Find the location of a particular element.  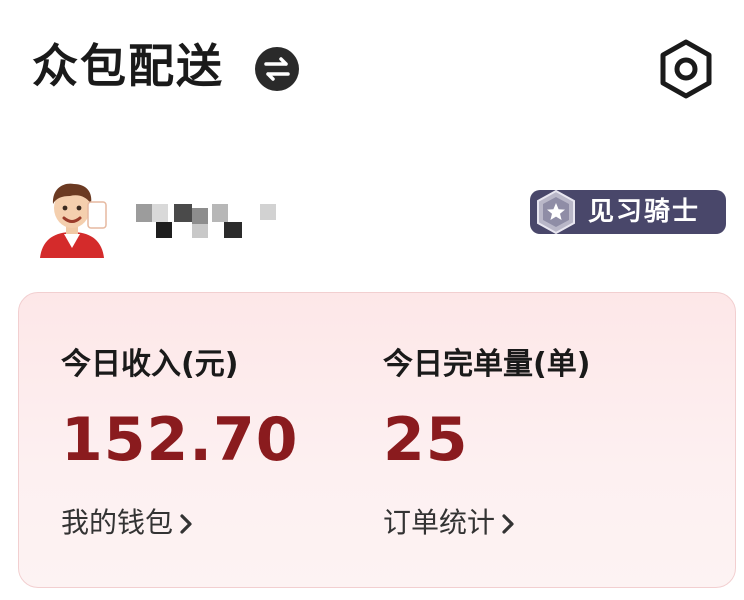

order-stats-link: 订单统计 is located at coordinates (449, 521).